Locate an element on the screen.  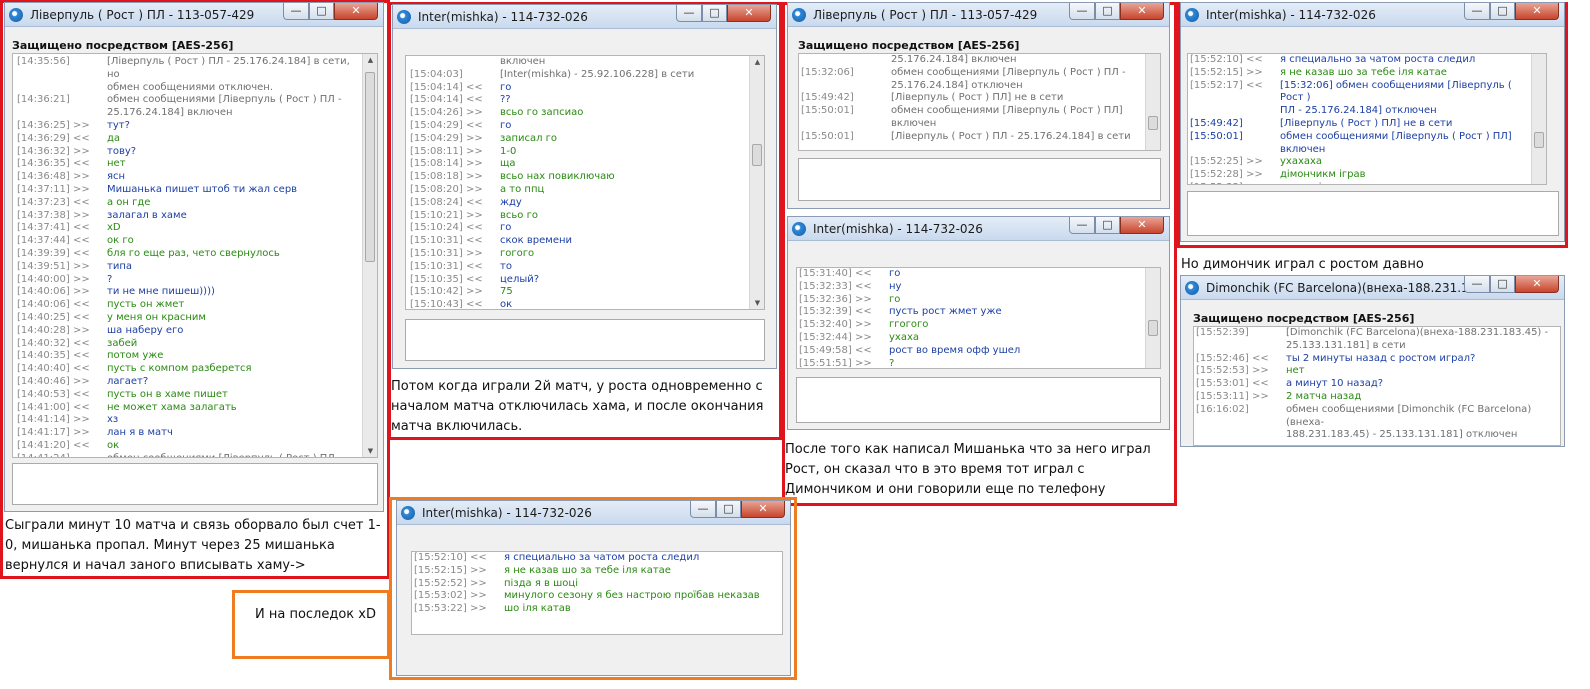
message-row: [15:52:28] >> дімончикм іграв is located at coordinates (1359, 175).